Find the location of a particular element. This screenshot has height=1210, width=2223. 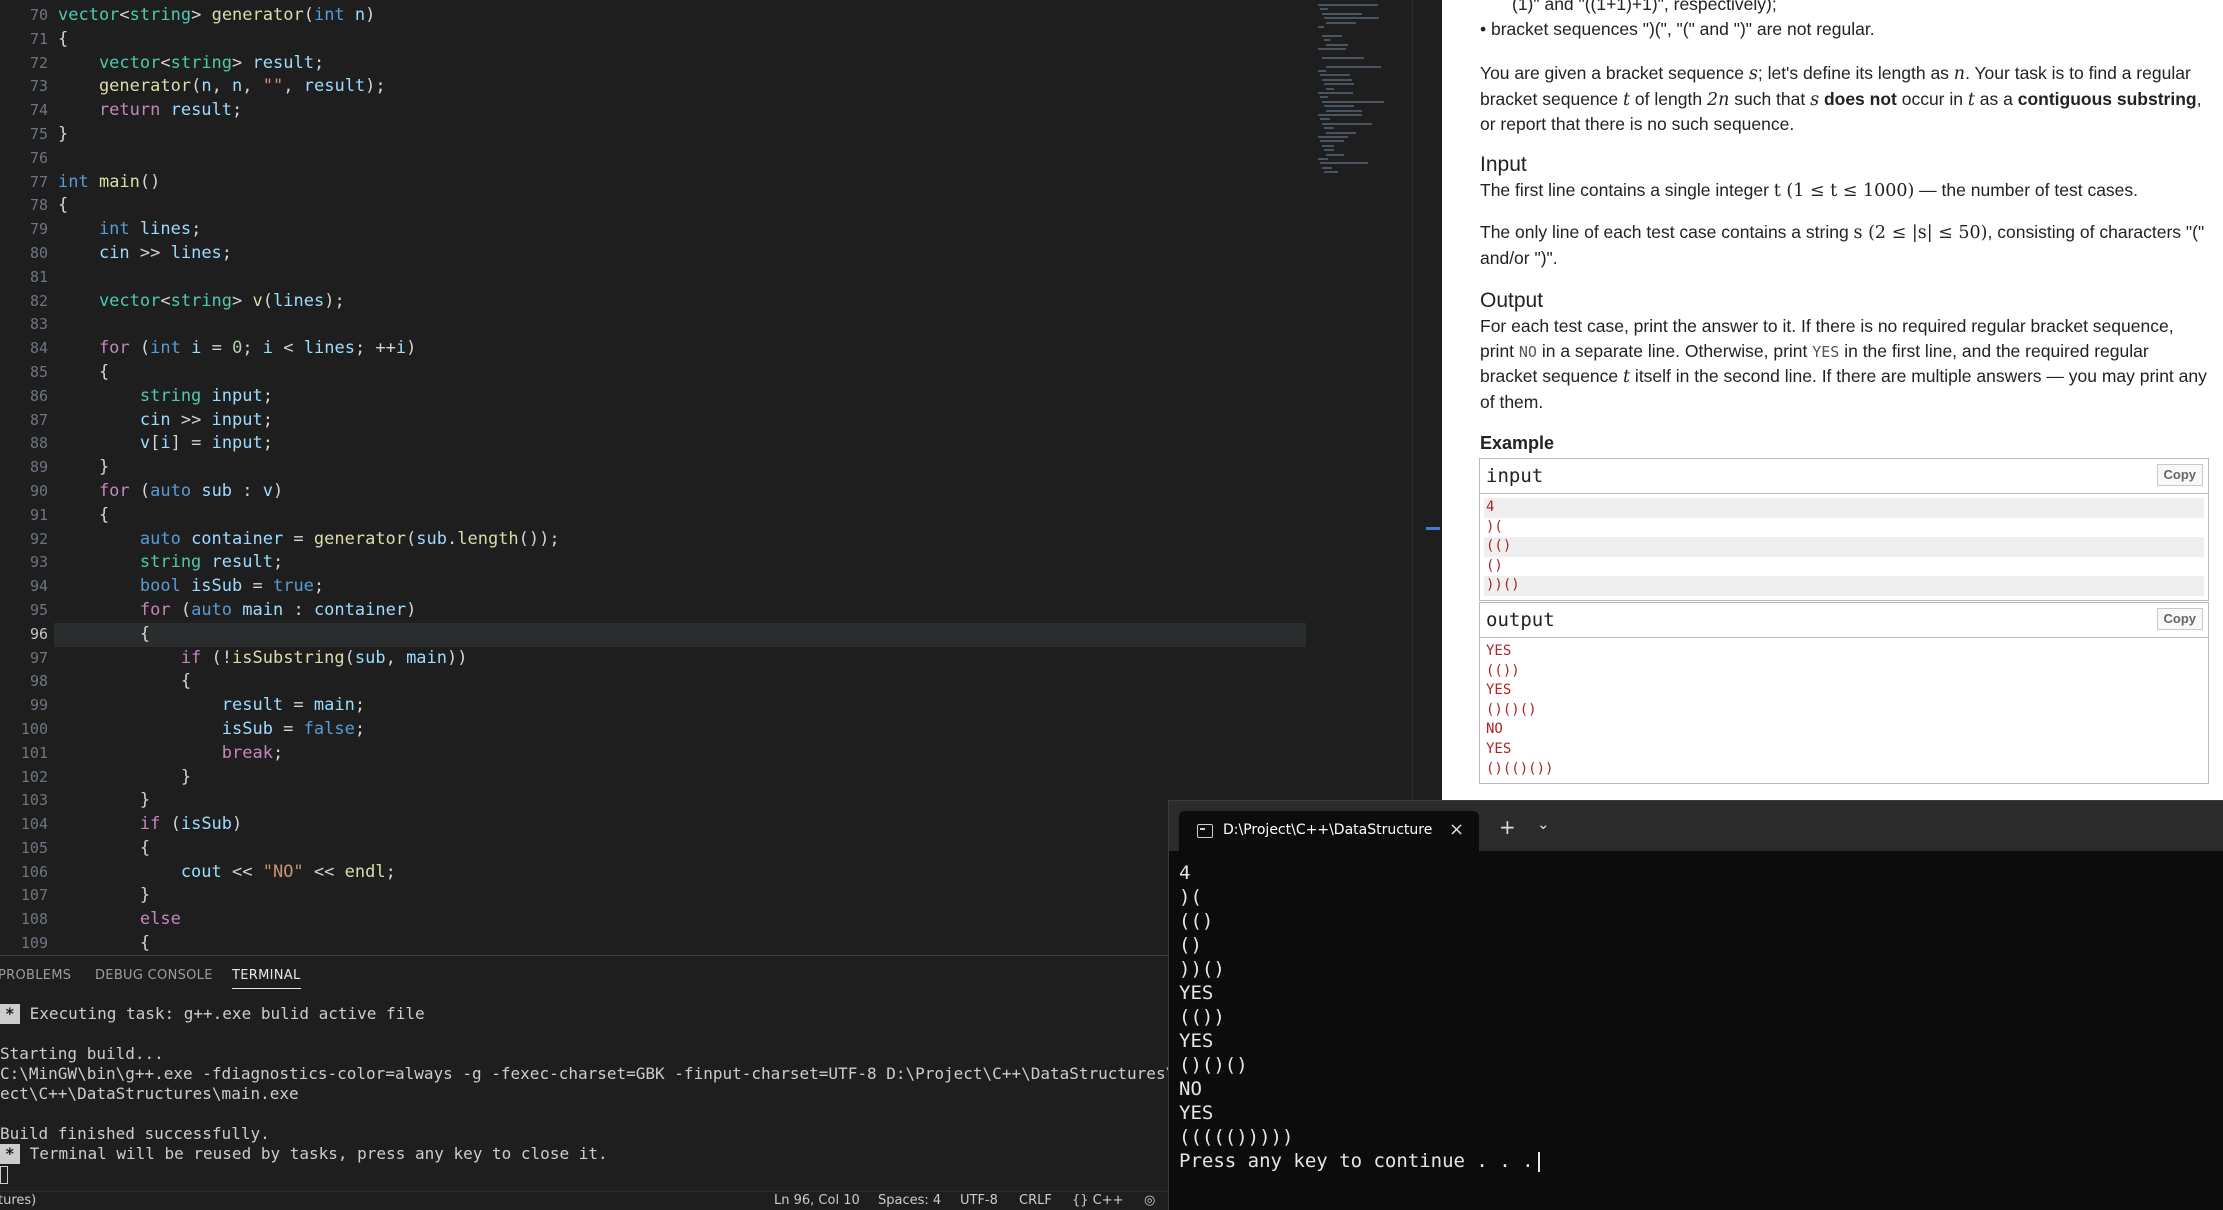

example-line: YES is located at coordinates (1499, 651).